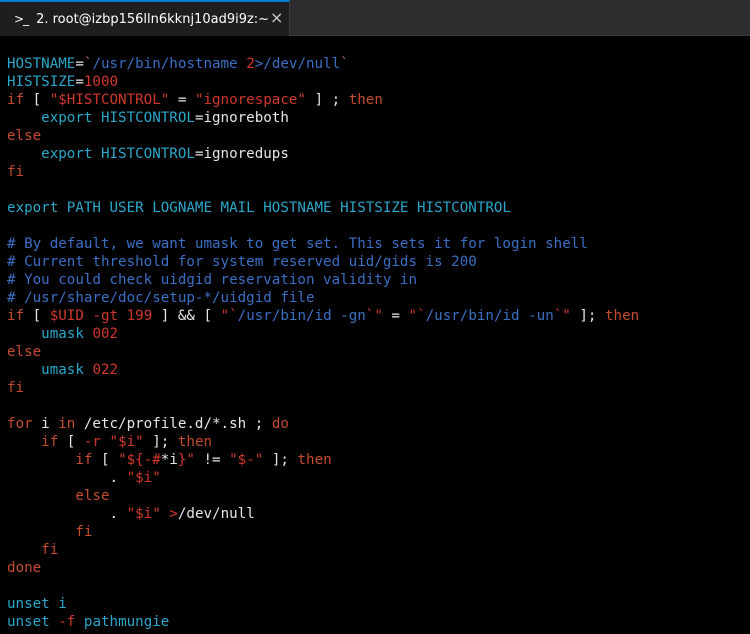 This screenshot has width=750, height=634. I want to click on code-line: . "$i", so click(83, 478).